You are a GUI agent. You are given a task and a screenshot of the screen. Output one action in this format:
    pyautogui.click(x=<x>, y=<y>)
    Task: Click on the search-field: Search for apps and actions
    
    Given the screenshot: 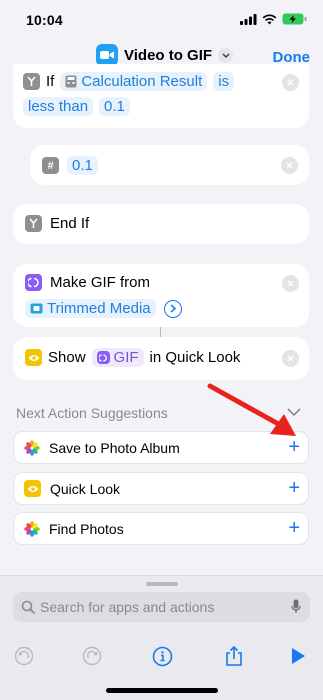 What is the action you would take?
    pyautogui.click(x=161, y=607)
    